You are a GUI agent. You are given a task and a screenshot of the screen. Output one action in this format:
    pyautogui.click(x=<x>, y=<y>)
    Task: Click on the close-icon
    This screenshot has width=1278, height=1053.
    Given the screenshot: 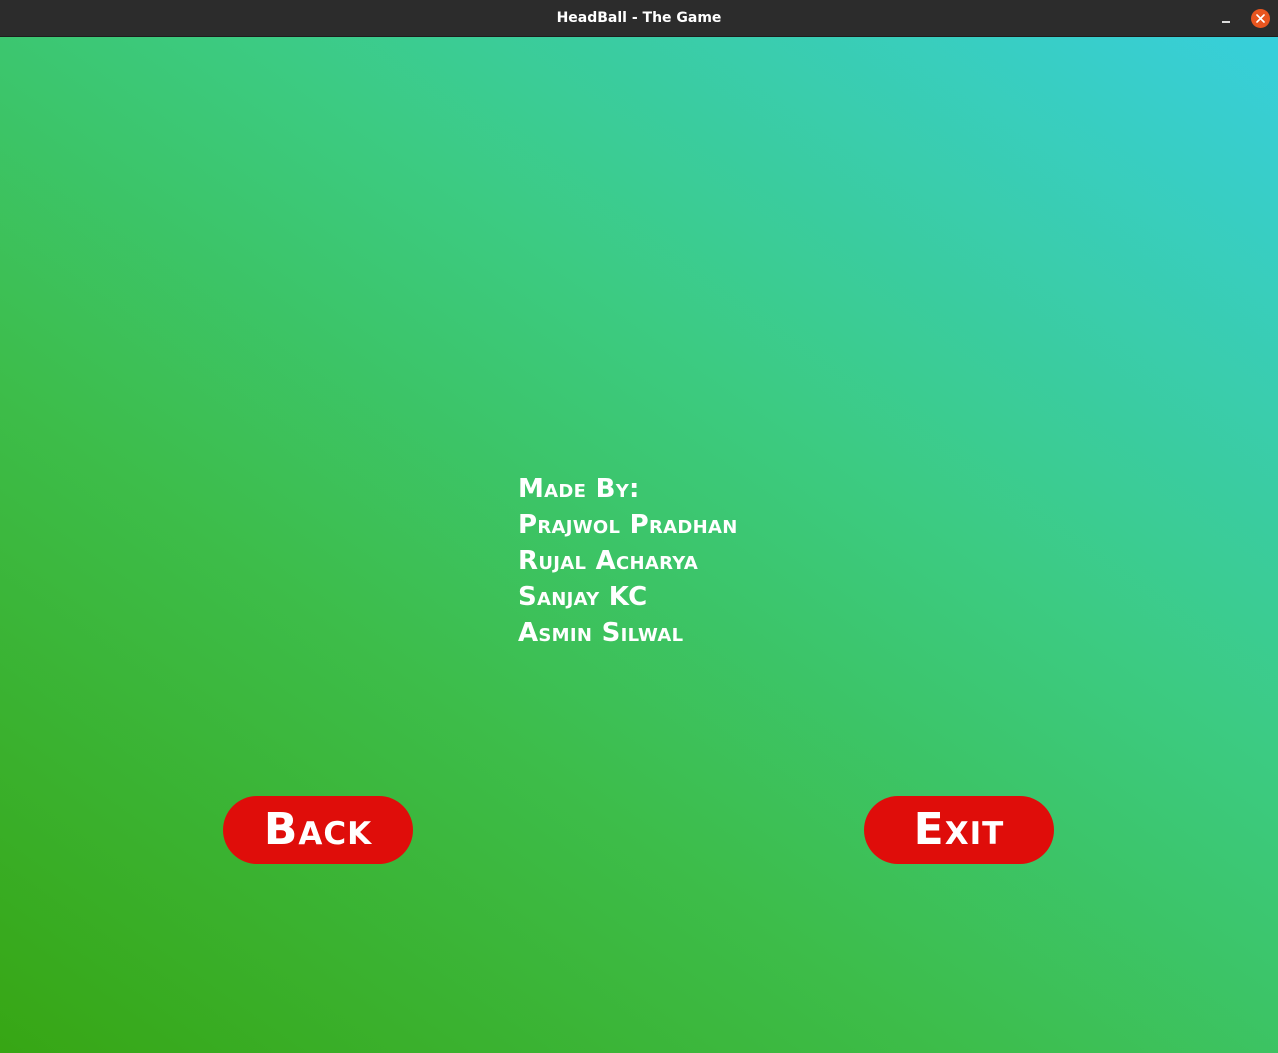 What is the action you would take?
    pyautogui.click(x=1260, y=18)
    